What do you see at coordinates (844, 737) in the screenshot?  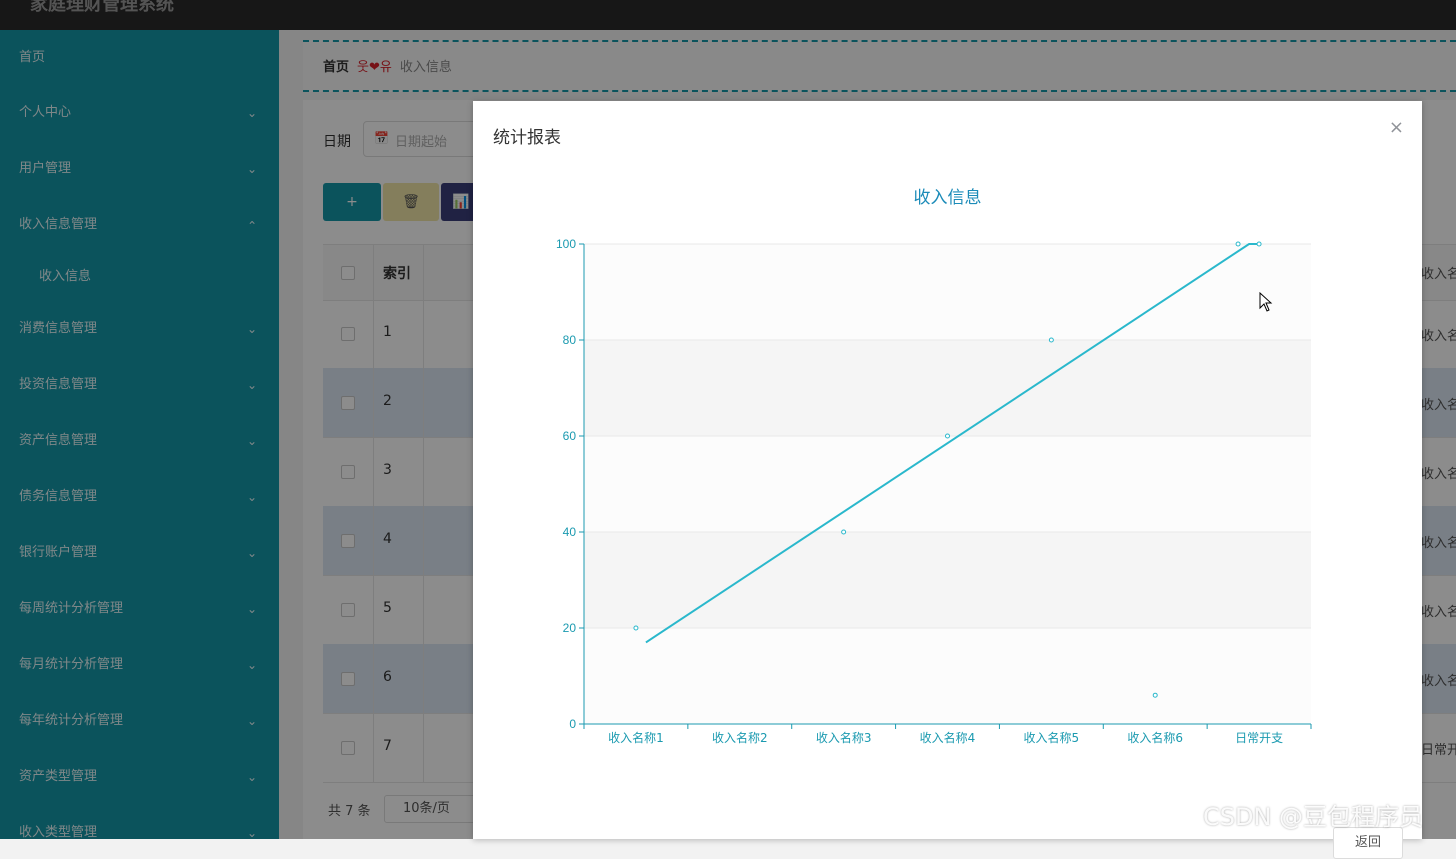 I see `x-tick-label: 收入名称3` at bounding box center [844, 737].